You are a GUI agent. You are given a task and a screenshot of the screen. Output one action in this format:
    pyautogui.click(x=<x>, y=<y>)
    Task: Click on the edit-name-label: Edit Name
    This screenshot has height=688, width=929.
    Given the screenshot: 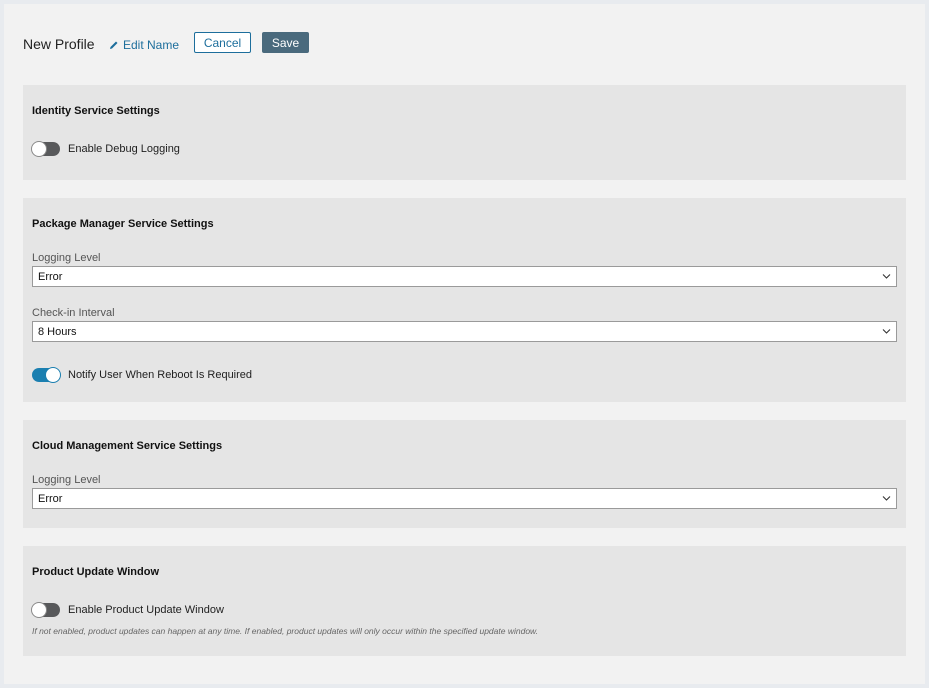 What is the action you would take?
    pyautogui.click(x=151, y=45)
    